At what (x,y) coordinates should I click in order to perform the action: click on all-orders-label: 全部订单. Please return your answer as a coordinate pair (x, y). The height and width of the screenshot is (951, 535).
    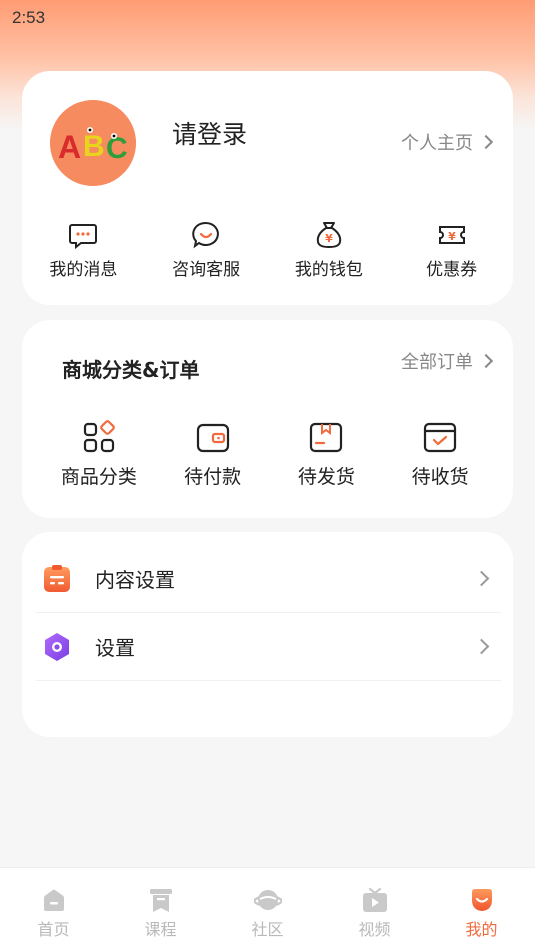
    Looking at the image, I should click on (437, 362).